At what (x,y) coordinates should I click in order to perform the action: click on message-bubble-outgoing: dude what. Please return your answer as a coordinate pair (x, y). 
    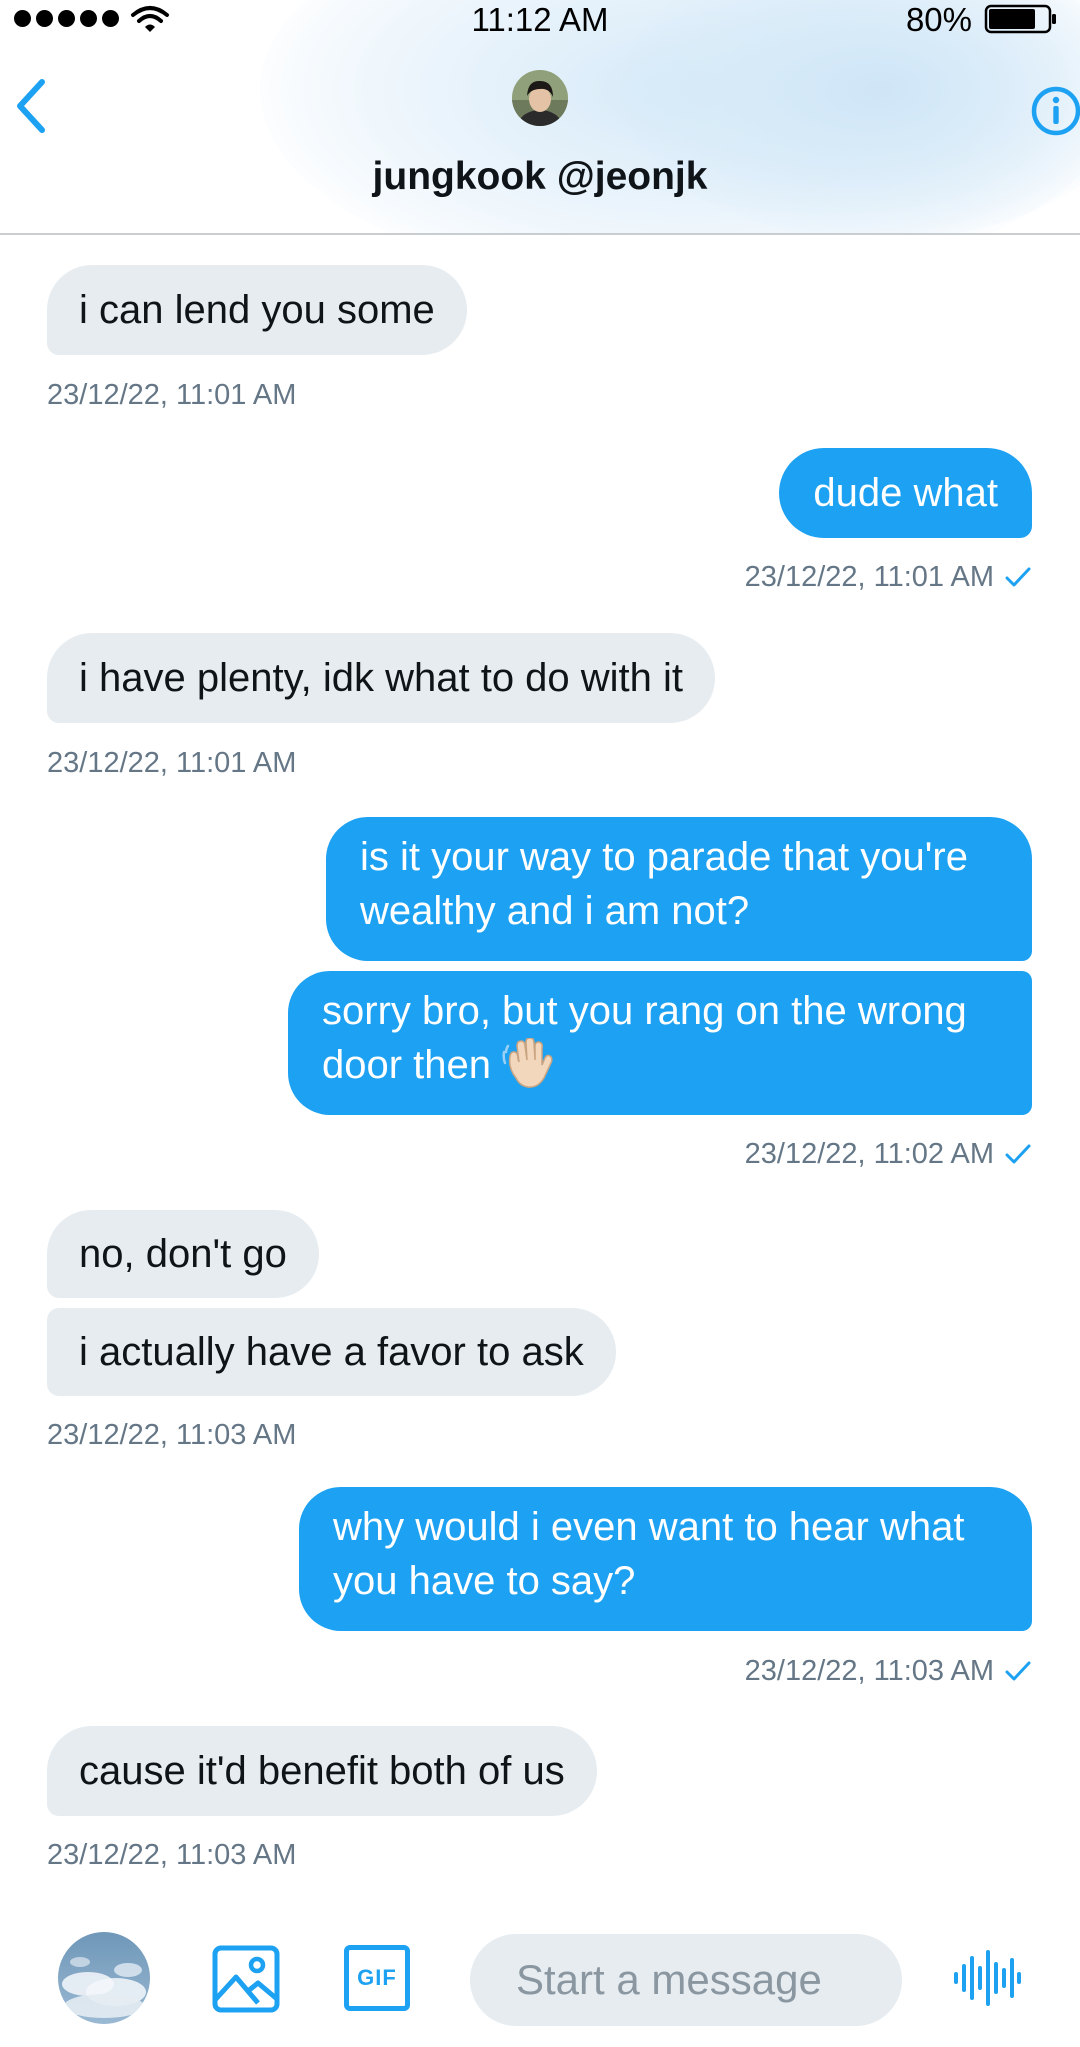
    Looking at the image, I should click on (905, 493).